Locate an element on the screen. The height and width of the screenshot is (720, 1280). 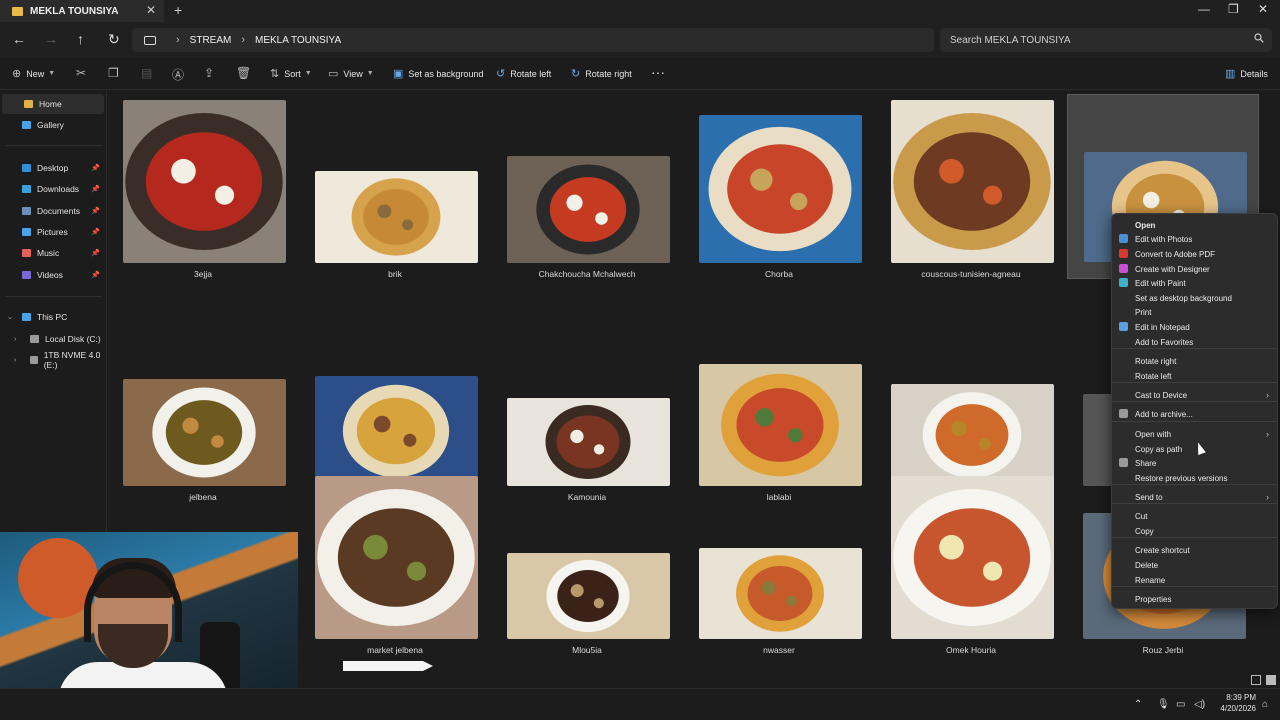
sidebar-item-desktop: Desktop 📌 is located at coordinates (53, 168).